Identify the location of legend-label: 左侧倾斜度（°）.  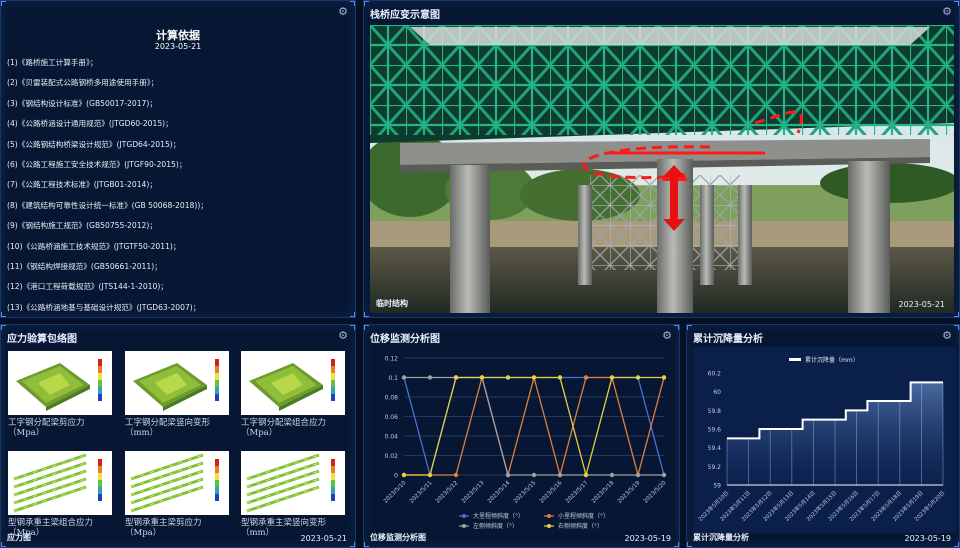
(495, 526).